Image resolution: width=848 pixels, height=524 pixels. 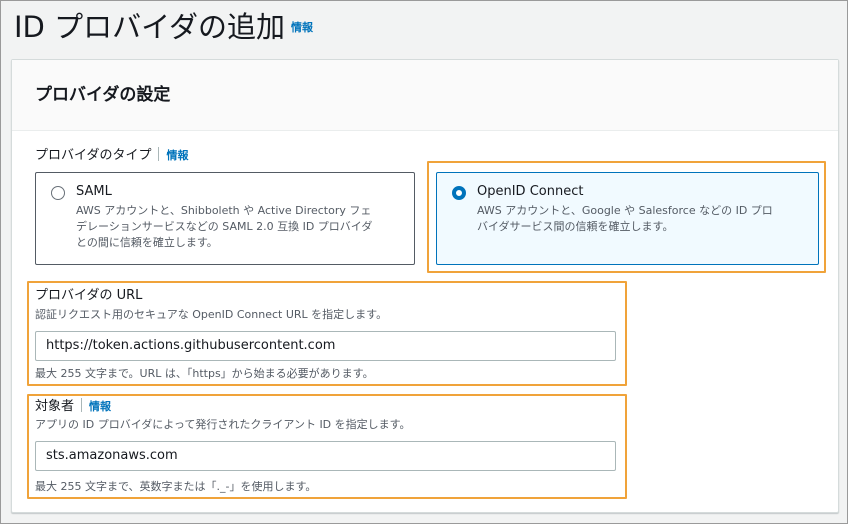 What do you see at coordinates (425, 95) in the screenshot?
I see `panel-header: プロバイダの設定` at bounding box center [425, 95].